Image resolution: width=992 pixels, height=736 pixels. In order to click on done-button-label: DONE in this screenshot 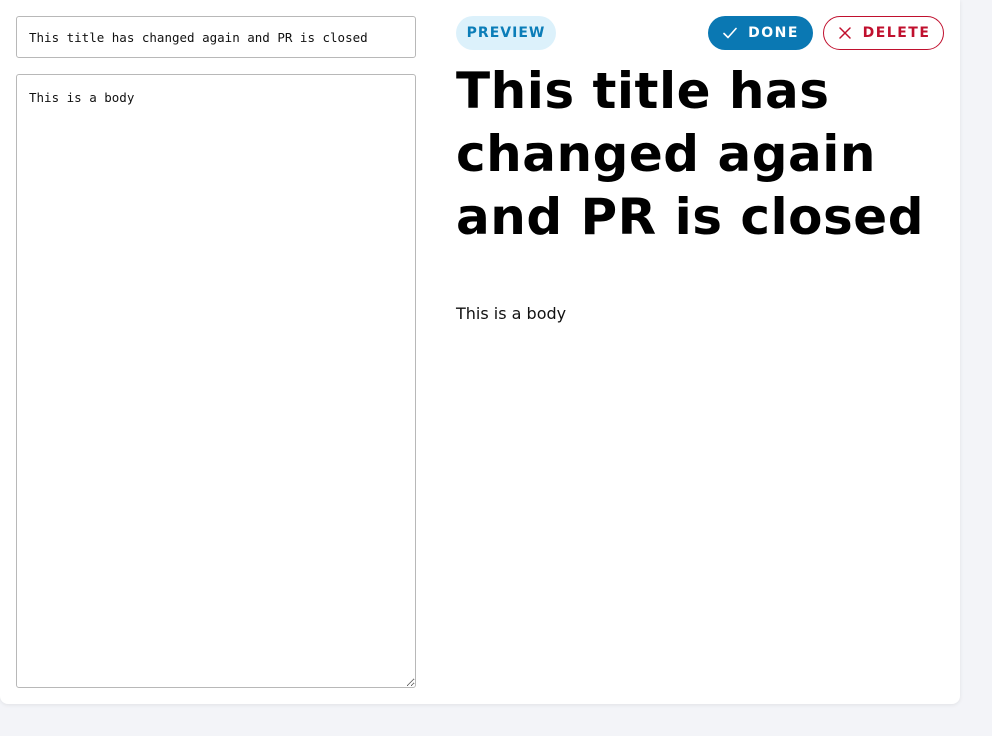, I will do `click(773, 33)`.